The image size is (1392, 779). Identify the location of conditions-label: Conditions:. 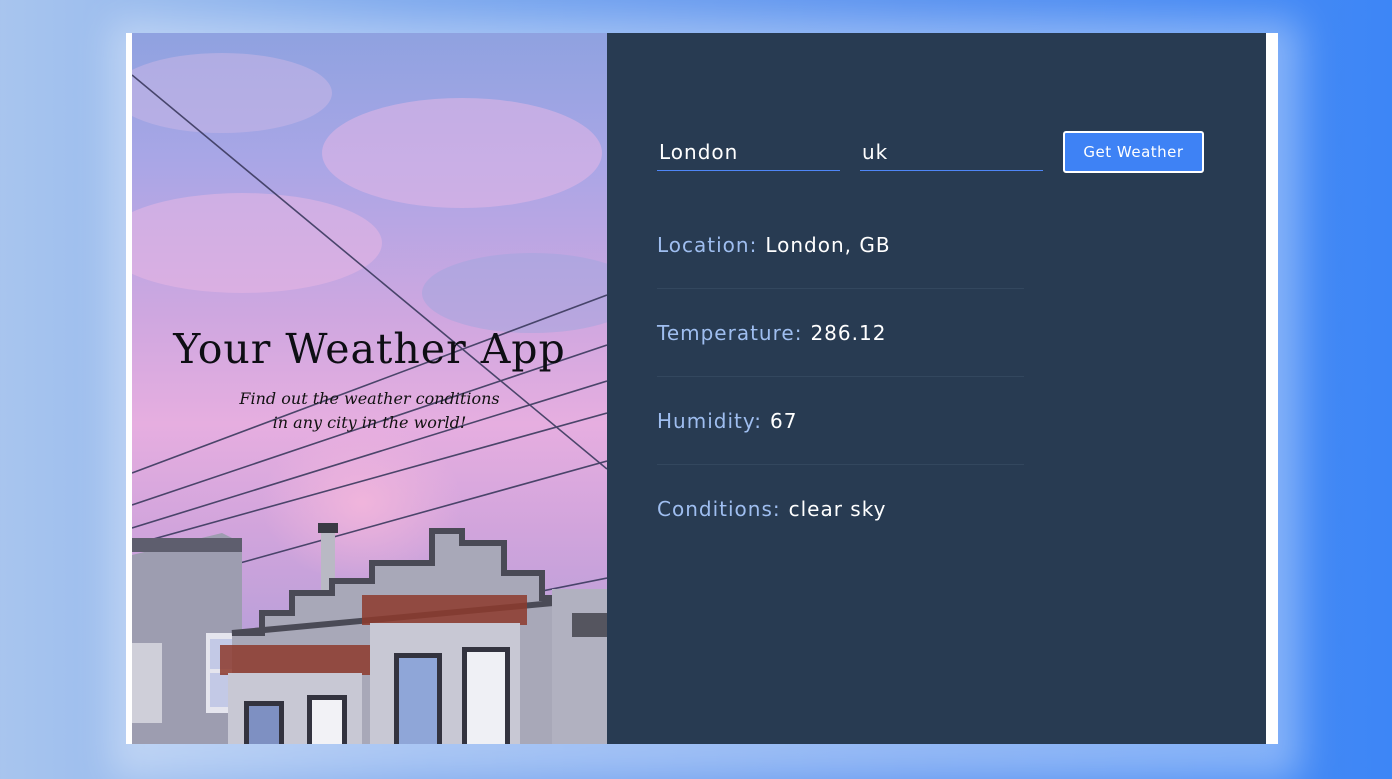
(719, 509).